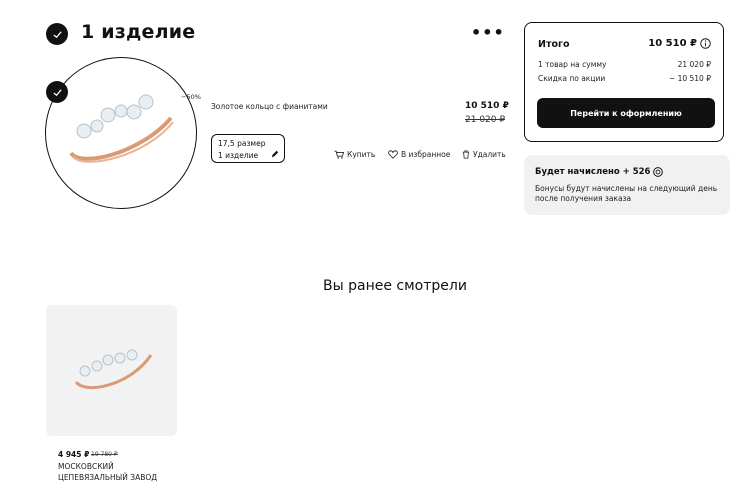 This screenshot has width=752, height=495. Describe the element at coordinates (138, 32) in the screenshot. I see `cart-title: 1 изделие` at that location.